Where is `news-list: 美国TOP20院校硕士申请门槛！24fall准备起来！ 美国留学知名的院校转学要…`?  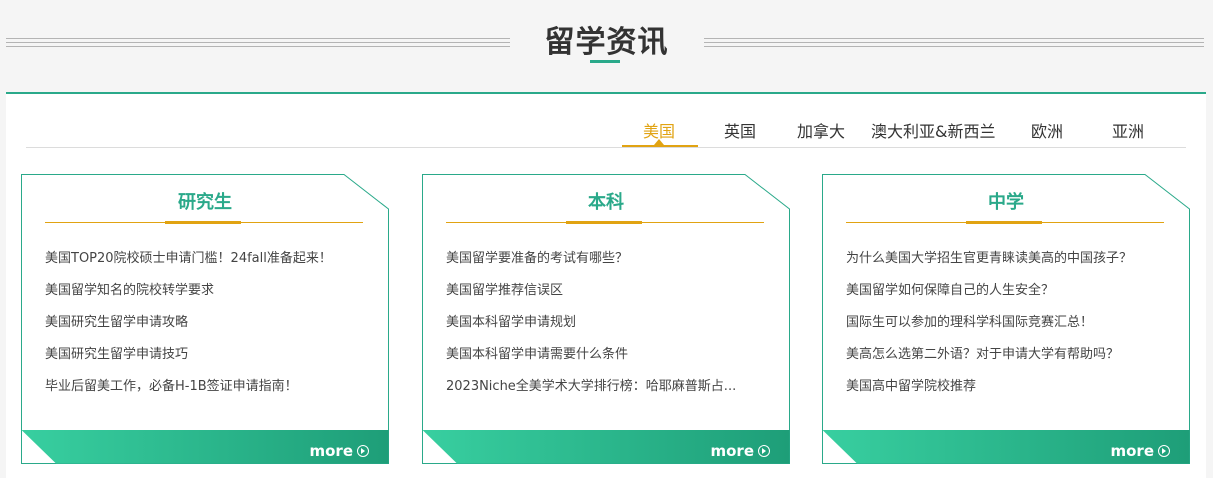 news-list: 美国TOP20院校硕士申请门槛！24fall准备起来！ 美国留学知名的院校转学要… is located at coordinates (205, 330).